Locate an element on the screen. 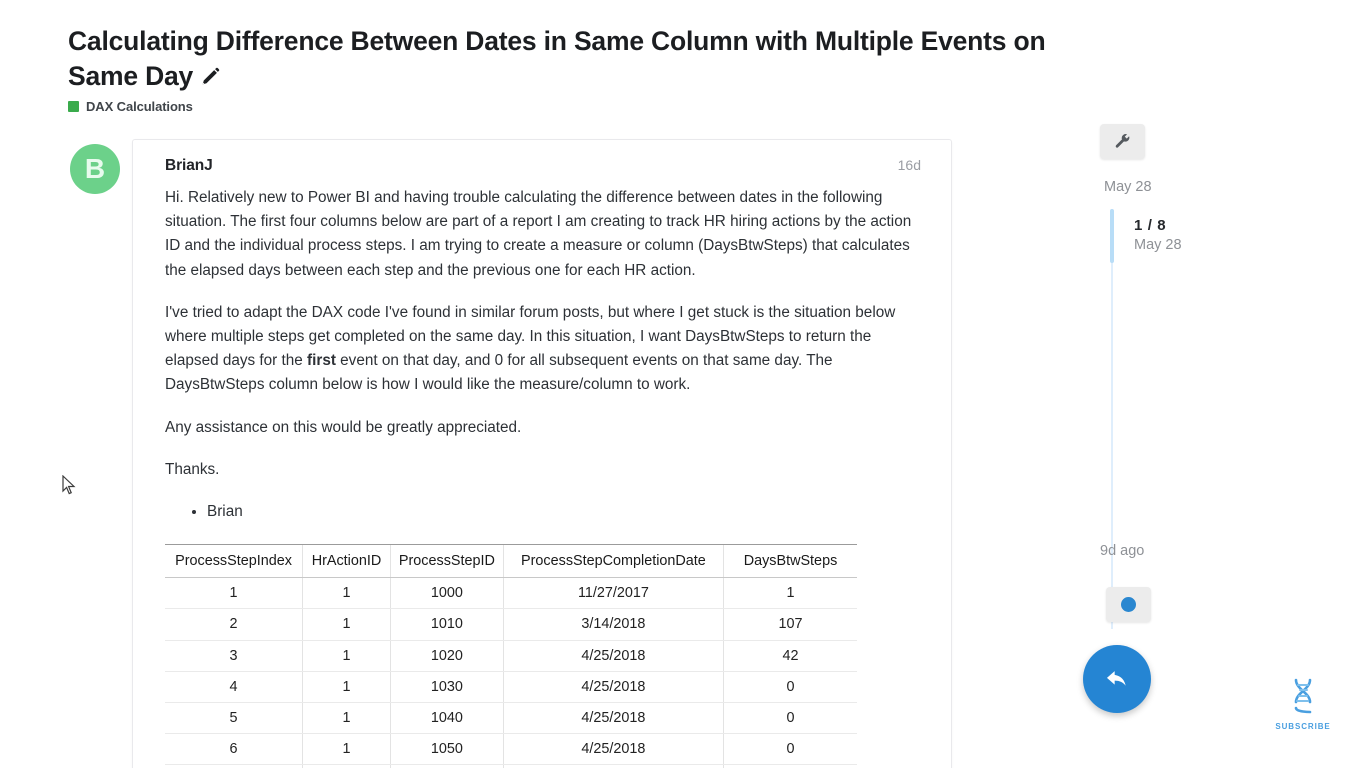 The image size is (1366, 768). avatar: B is located at coordinates (95, 169).